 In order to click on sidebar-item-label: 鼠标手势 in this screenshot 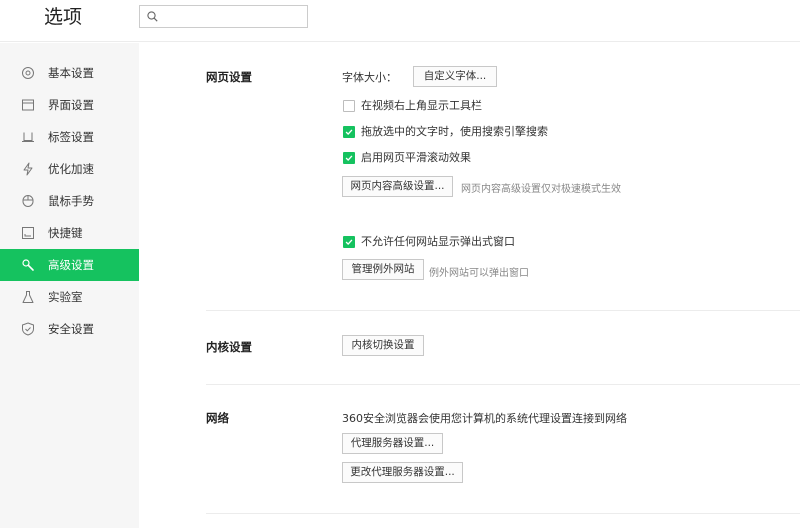, I will do `click(71, 201)`.